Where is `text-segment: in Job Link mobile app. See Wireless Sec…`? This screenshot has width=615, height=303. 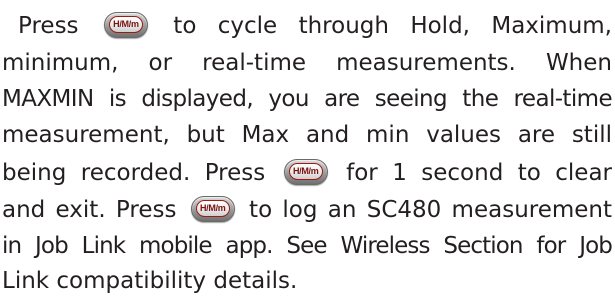 text-segment: in Job Link mobile app. See Wireless Sec… is located at coordinates (307, 246).